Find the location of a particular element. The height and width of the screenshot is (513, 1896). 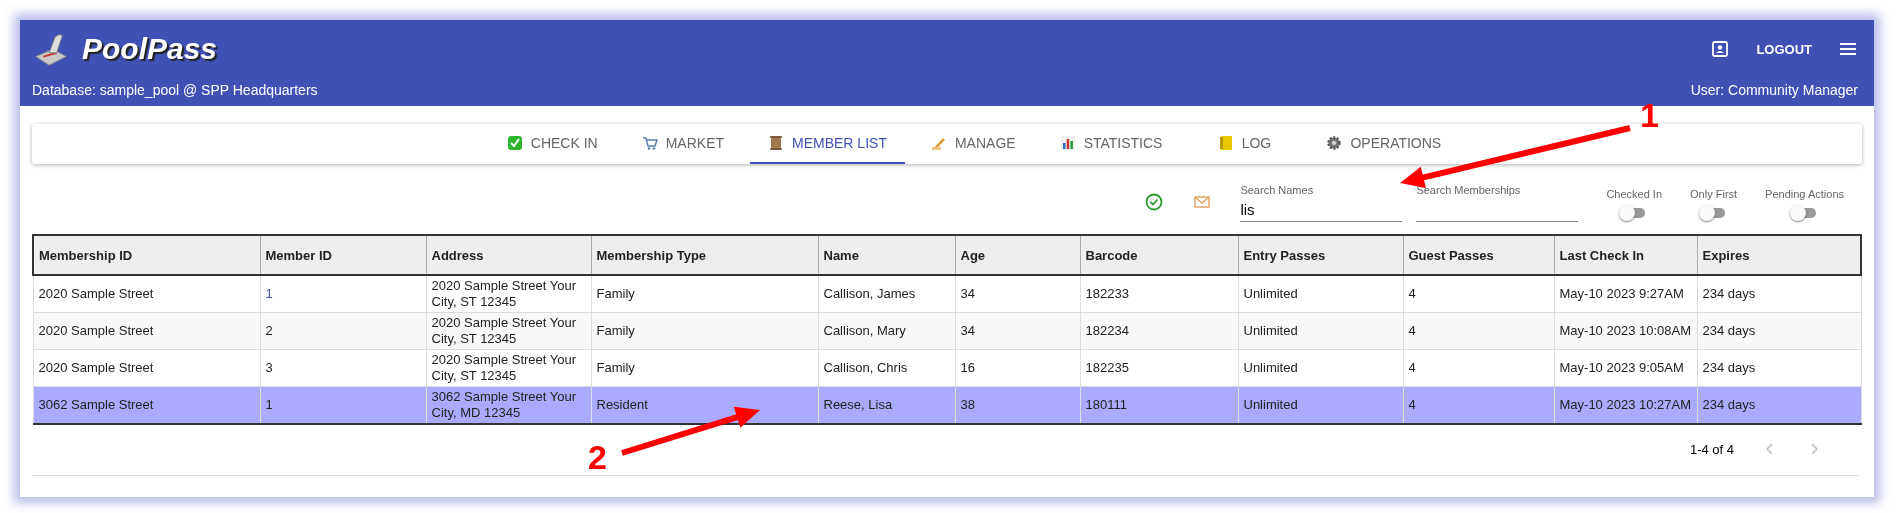

tab: OPERATIONS is located at coordinates (1384, 144).